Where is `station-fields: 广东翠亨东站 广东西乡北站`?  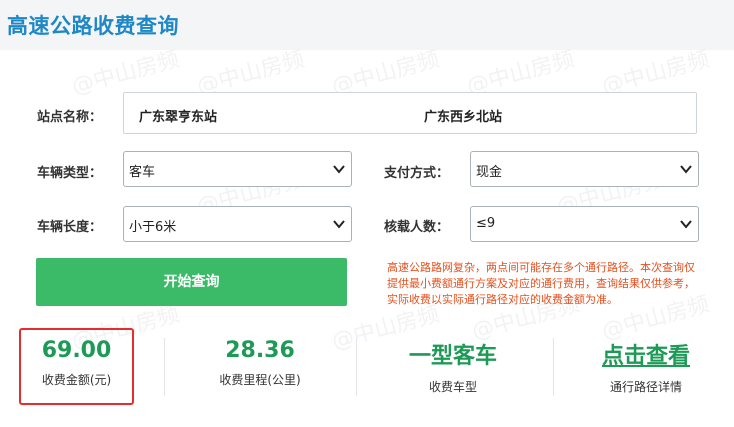
station-fields: 广东翠亨东站 广东西乡北站 is located at coordinates (410, 113).